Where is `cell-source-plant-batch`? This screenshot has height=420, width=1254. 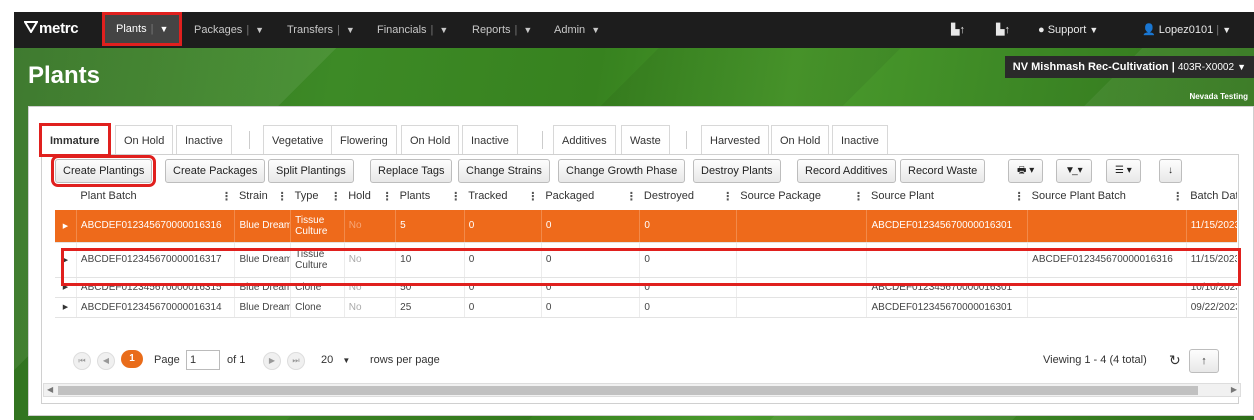 cell-source-plant-batch is located at coordinates (1107, 307).